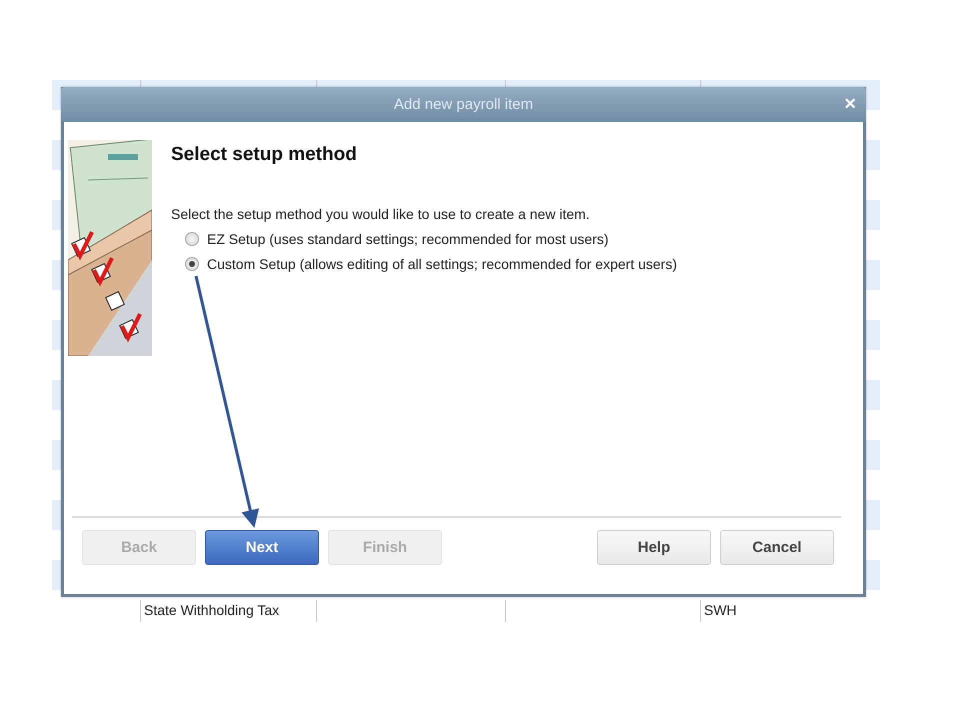 This screenshot has width=960, height=720. What do you see at coordinates (464, 104) in the screenshot?
I see `window-title: Add new payroll item` at bounding box center [464, 104].